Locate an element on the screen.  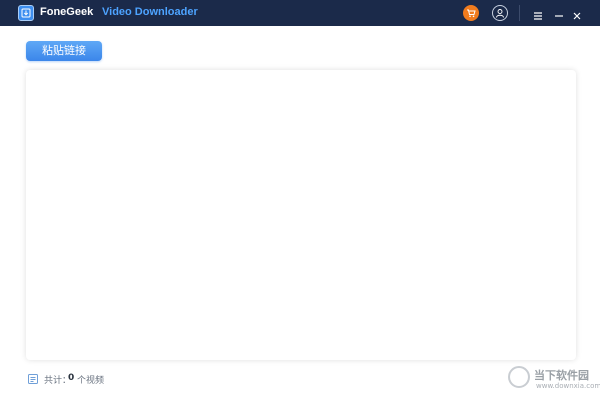
app-logo-icon is located at coordinates (26, 13).